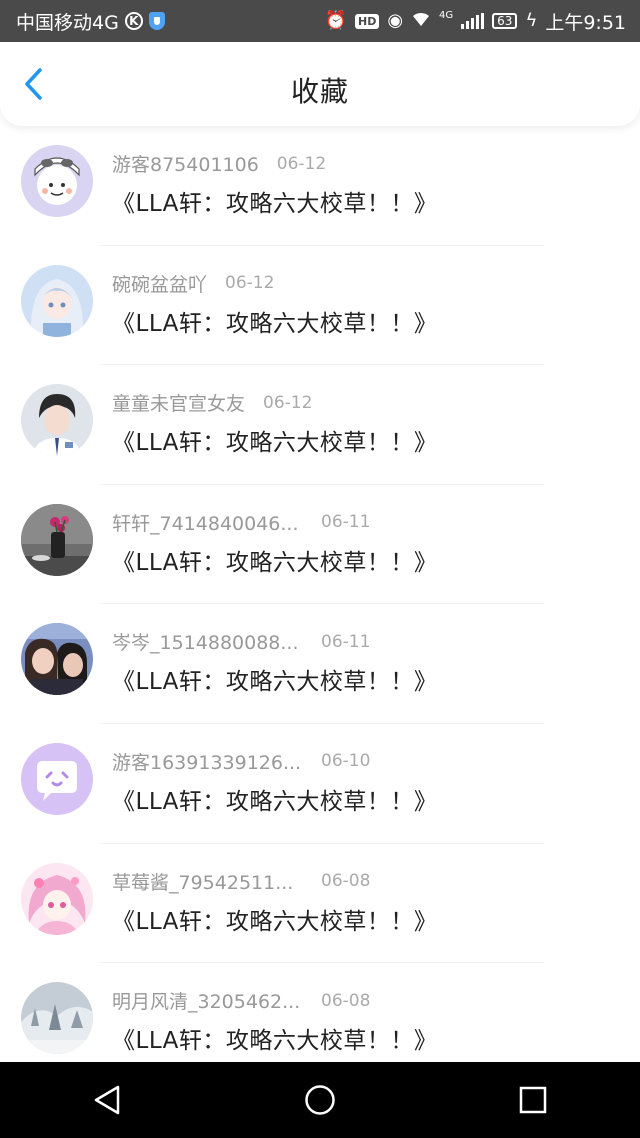 This screenshot has width=640, height=1138. I want to click on username: 童童未官宣女友, so click(179, 404).